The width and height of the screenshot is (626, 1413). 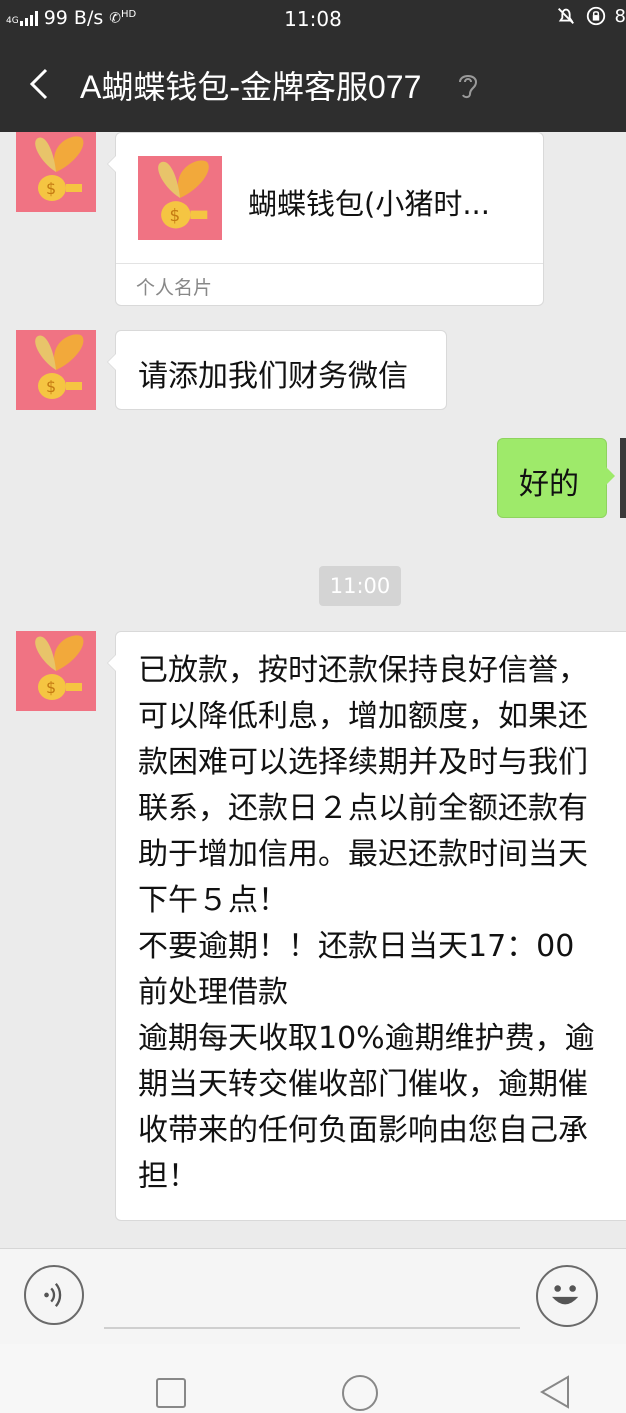 What do you see at coordinates (168, 1176) in the screenshot?
I see `message-line: 担！` at bounding box center [168, 1176].